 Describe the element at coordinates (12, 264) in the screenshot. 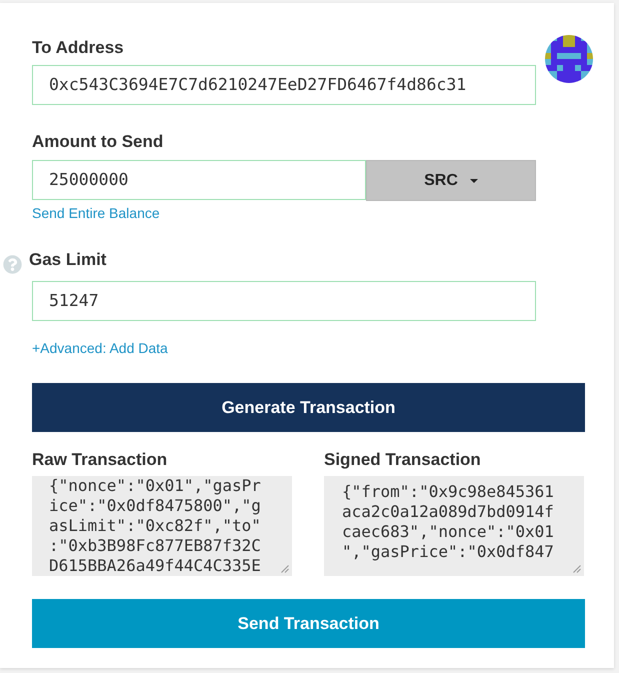

I see `help-icon` at that location.